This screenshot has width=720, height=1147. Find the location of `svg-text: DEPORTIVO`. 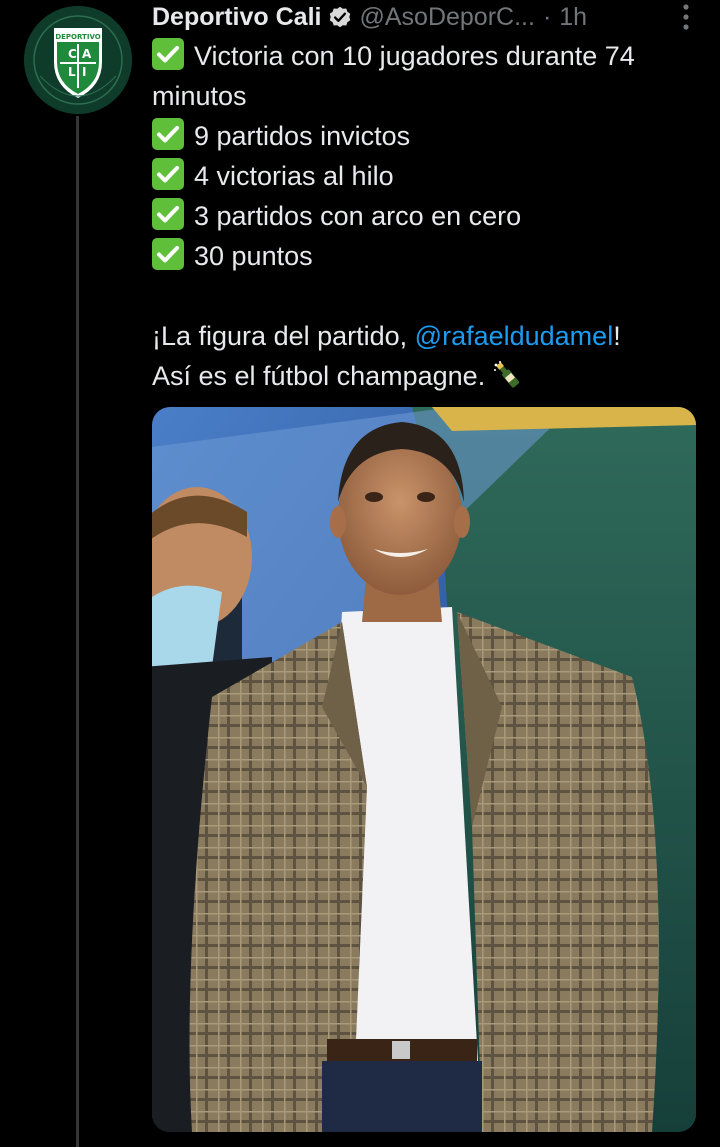

svg-text: DEPORTIVO is located at coordinates (77, 37).